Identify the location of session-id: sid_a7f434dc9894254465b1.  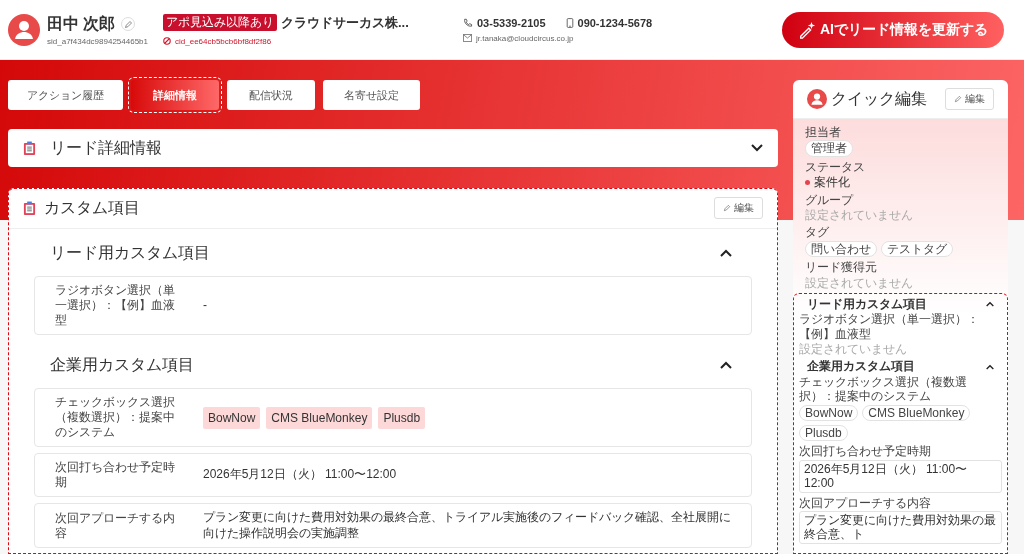
(98, 41).